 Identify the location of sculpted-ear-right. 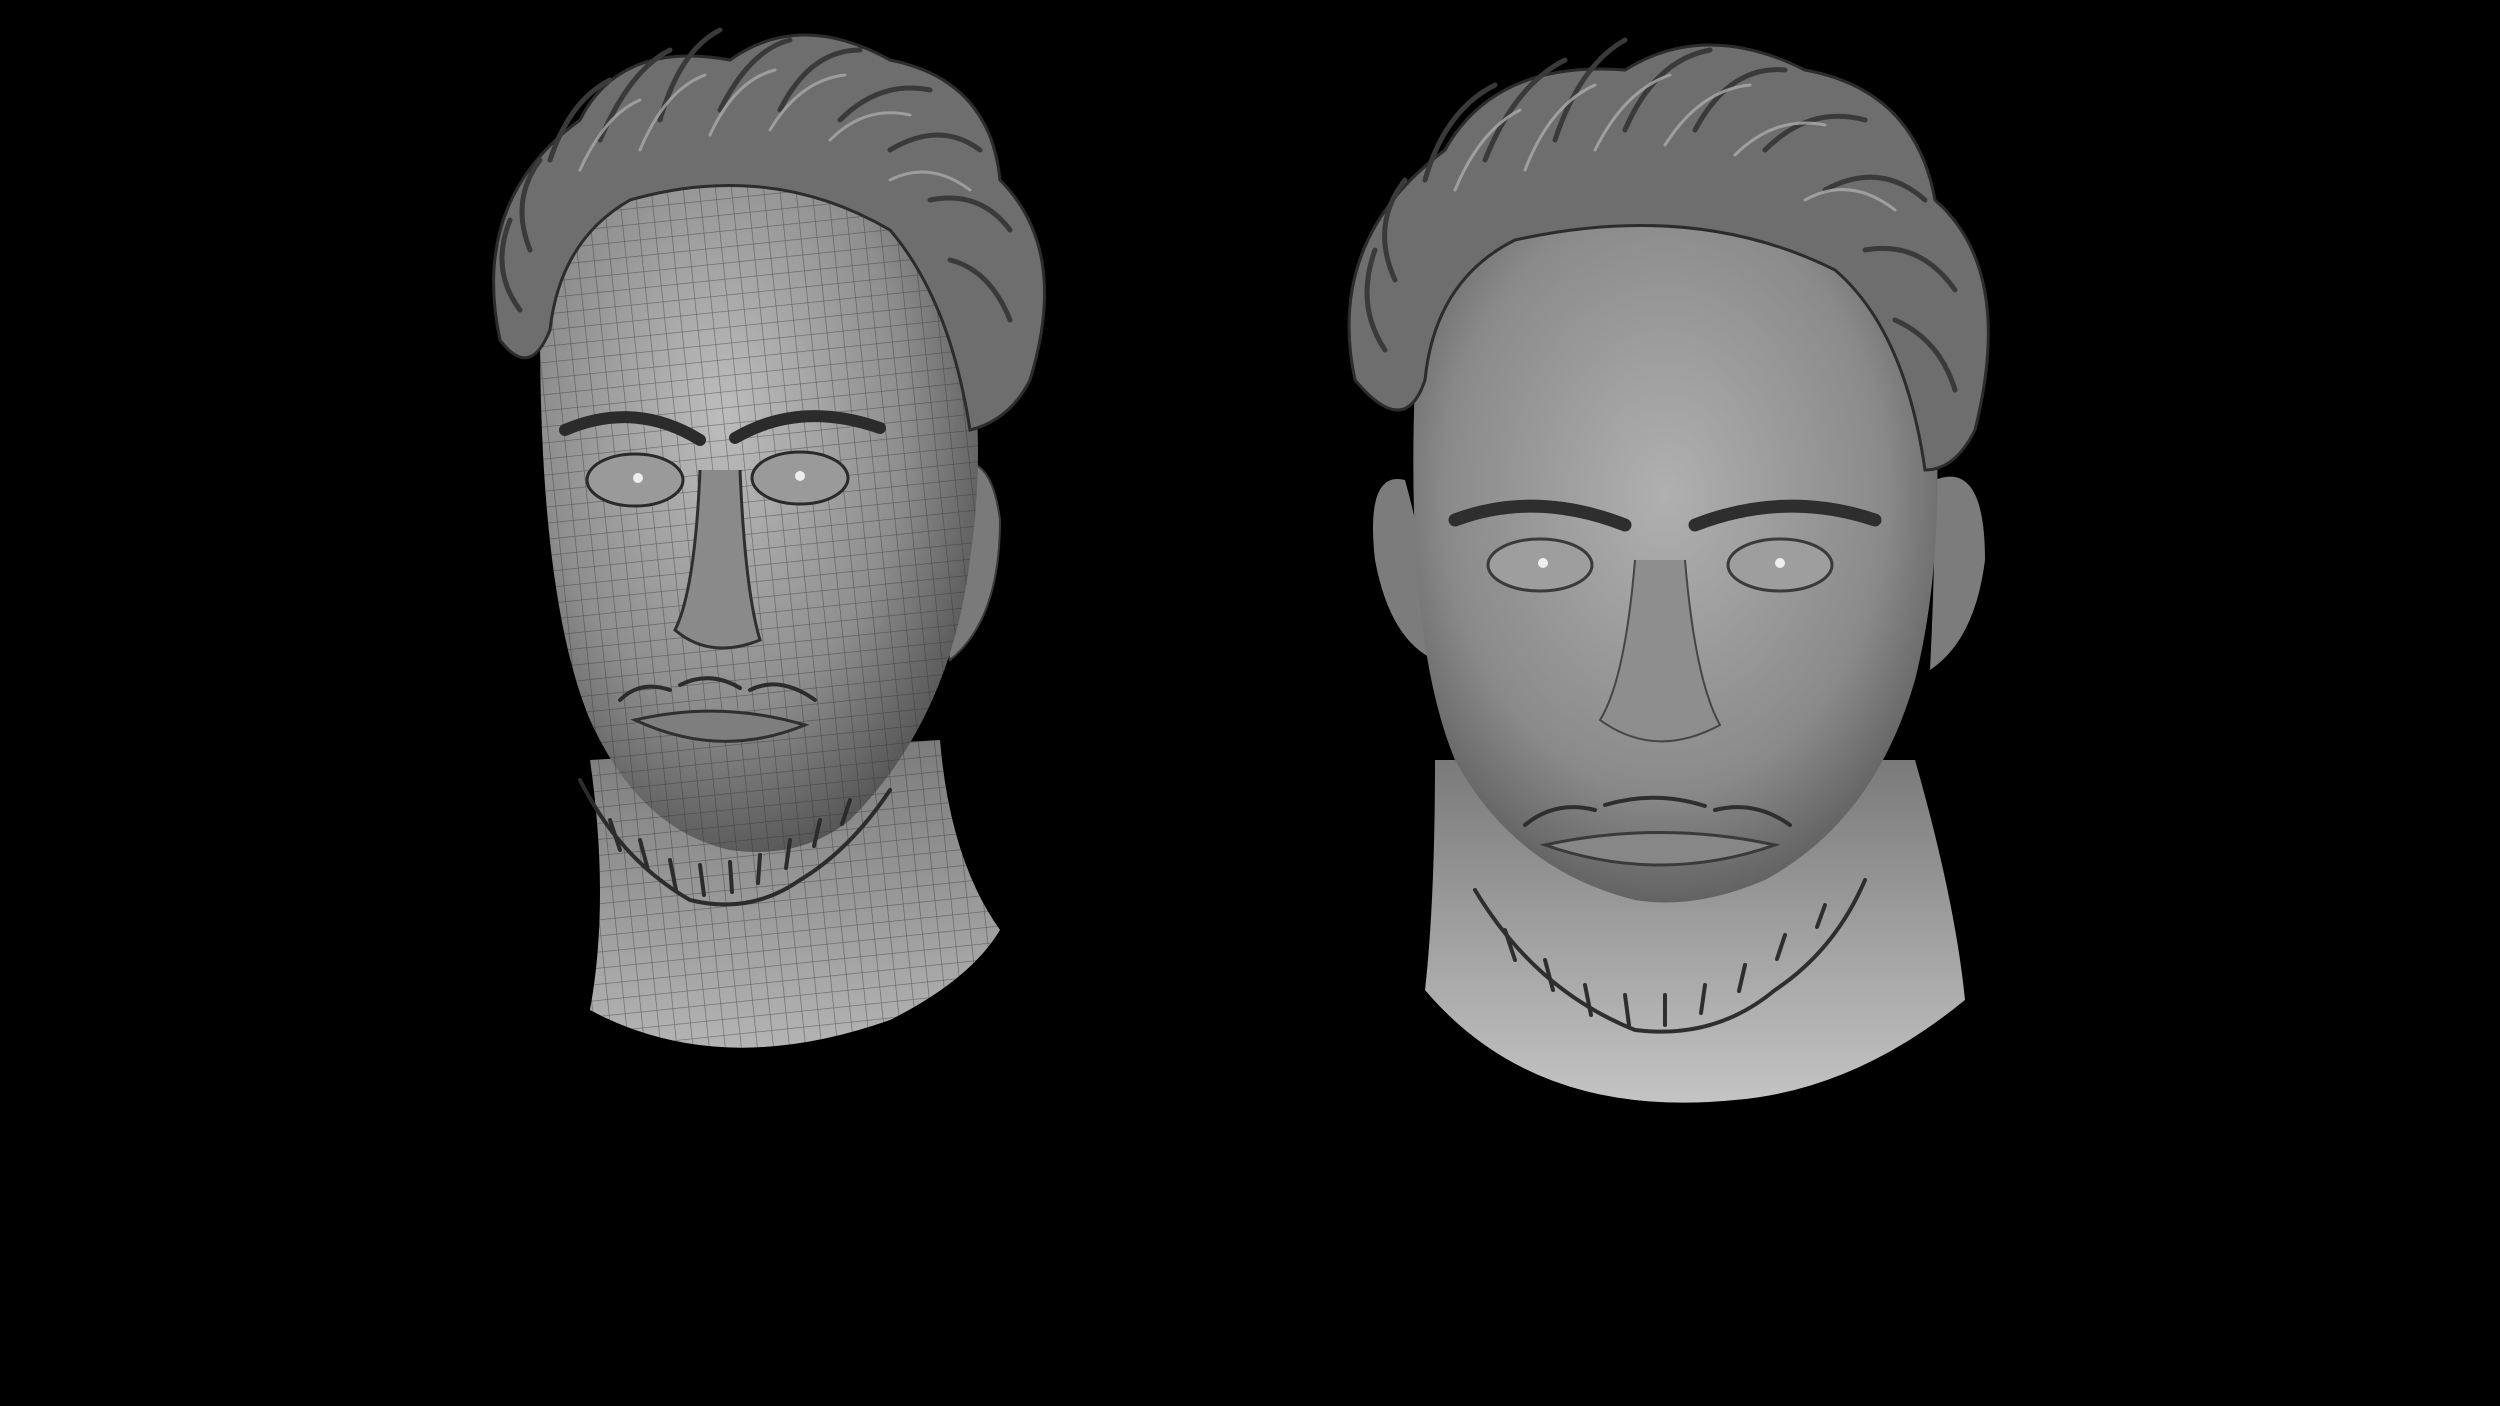
(1957, 573).